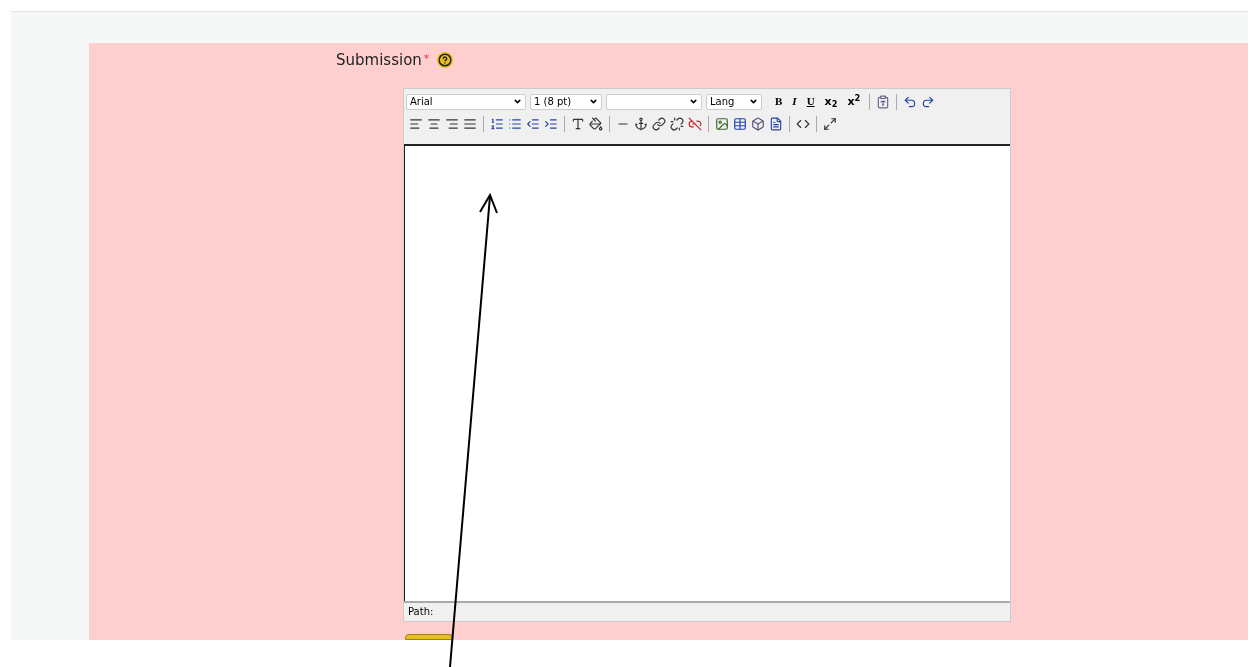  What do you see at coordinates (794, 101) in the screenshot?
I see `italic-button: I` at bounding box center [794, 101].